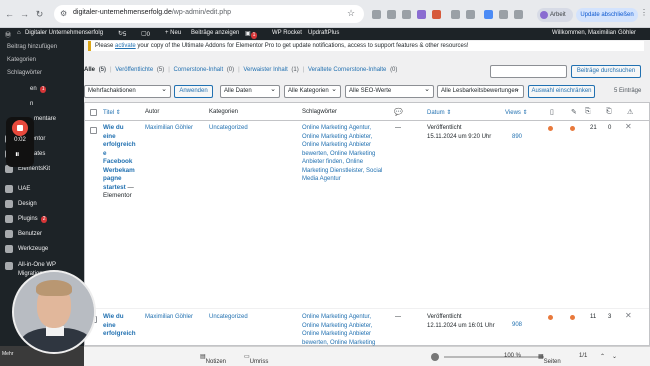 The width and height of the screenshot is (650, 366). I want to click on webcam-overlay, so click(54, 312).